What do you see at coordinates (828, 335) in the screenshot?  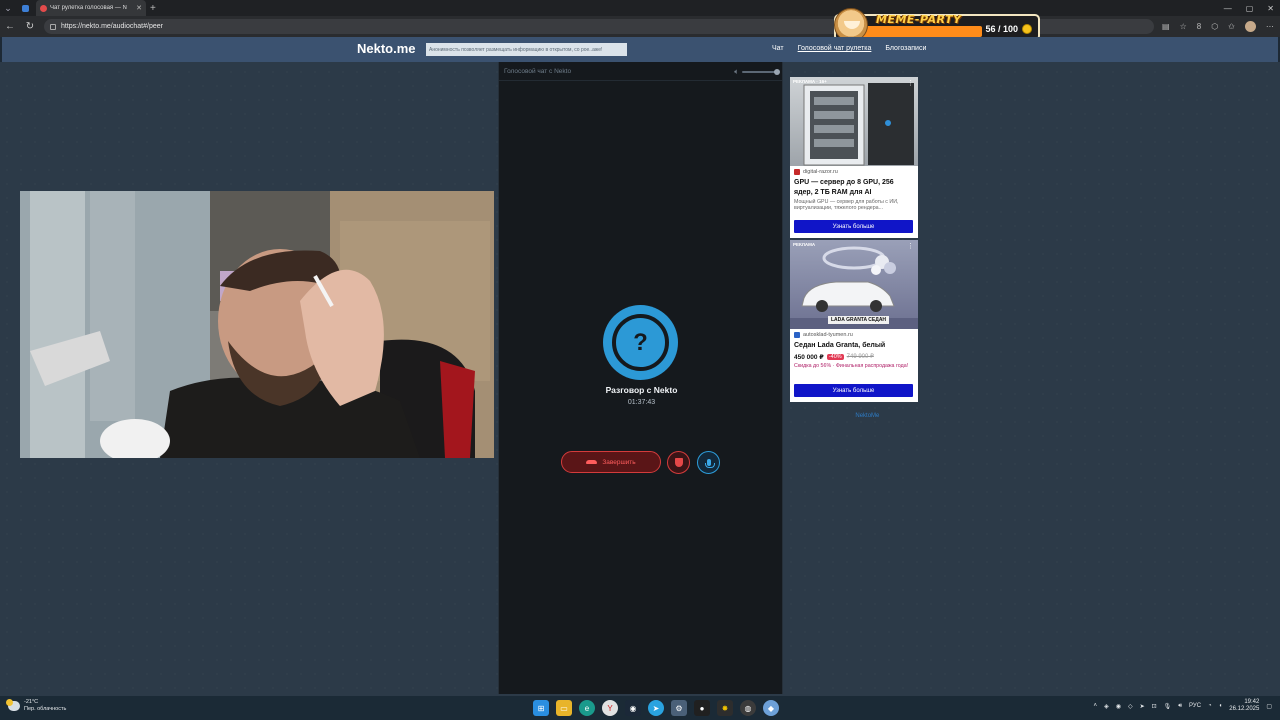 I see `ad-source-domain: autosklad-tyumen.ru` at bounding box center [828, 335].